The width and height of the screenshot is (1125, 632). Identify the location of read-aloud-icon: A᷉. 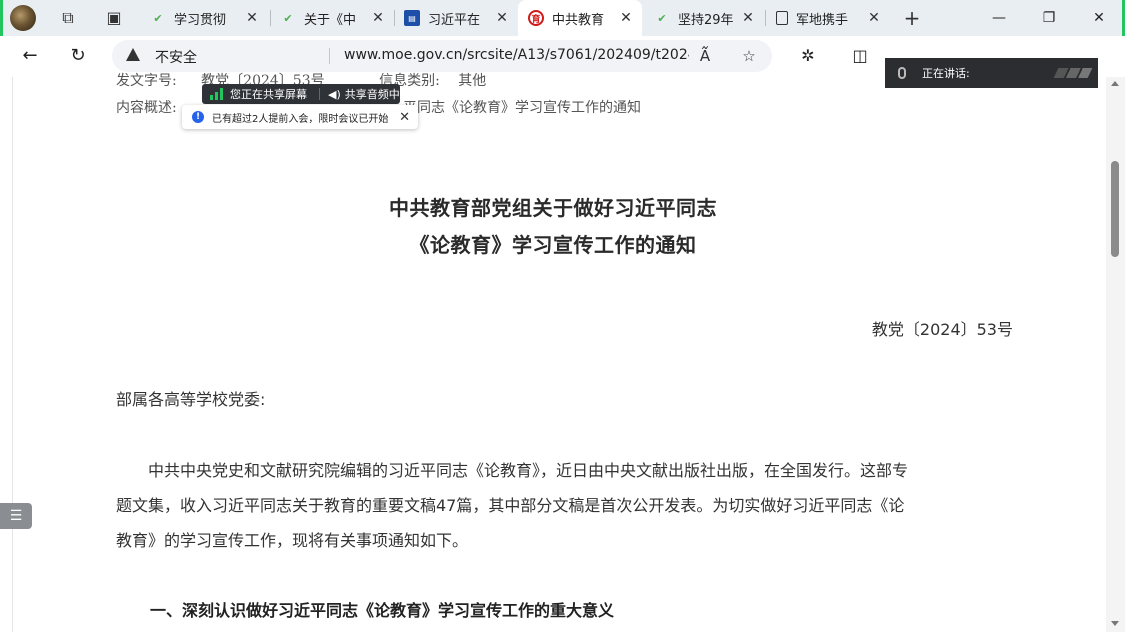
(705, 56).